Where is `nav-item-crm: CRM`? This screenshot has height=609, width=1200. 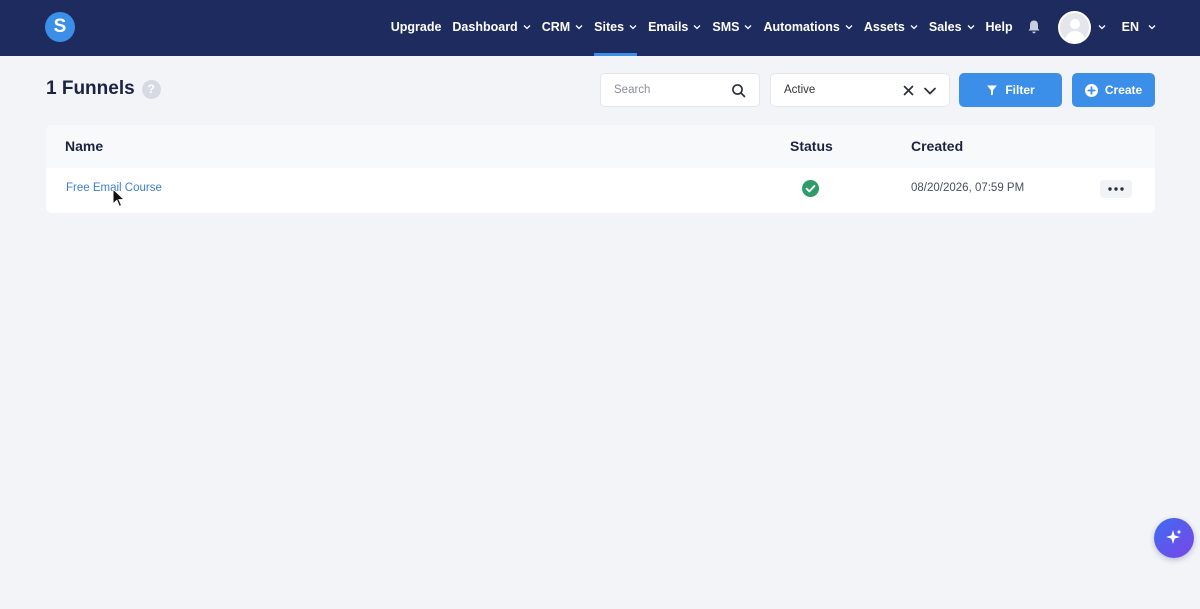 nav-item-crm: CRM is located at coordinates (562, 27).